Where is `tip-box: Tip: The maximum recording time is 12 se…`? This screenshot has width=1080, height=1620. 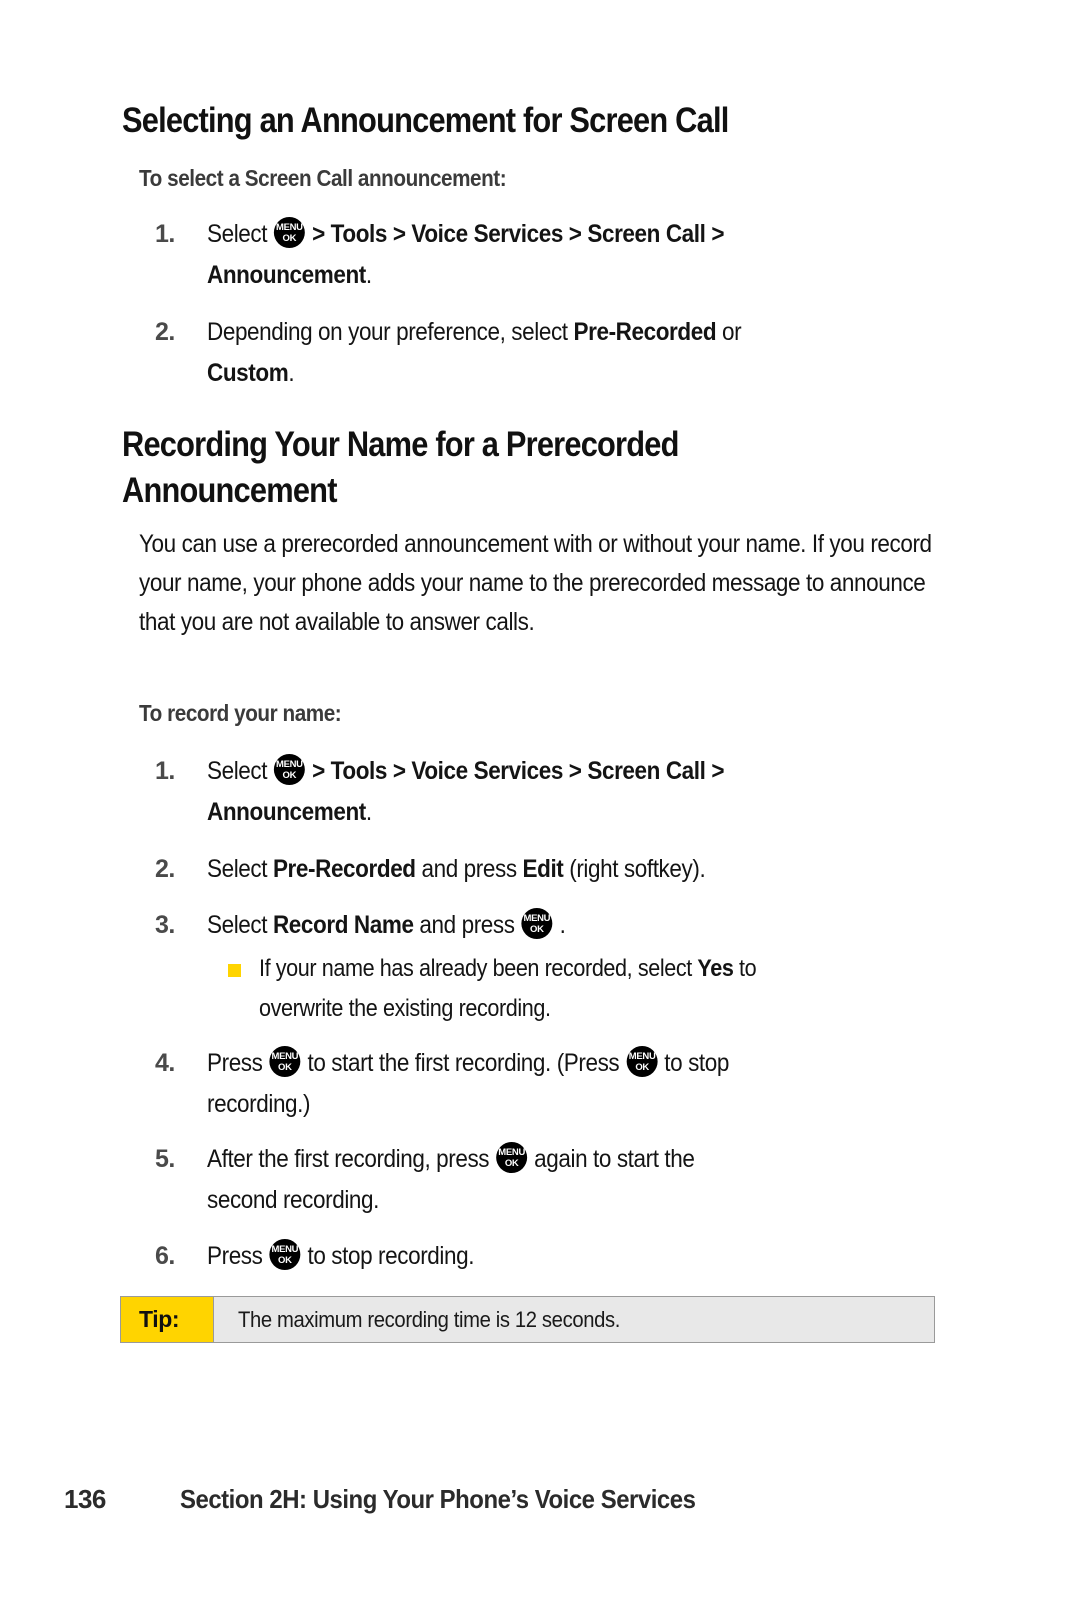 tip-box: Tip: The maximum recording time is 12 se… is located at coordinates (527, 1319).